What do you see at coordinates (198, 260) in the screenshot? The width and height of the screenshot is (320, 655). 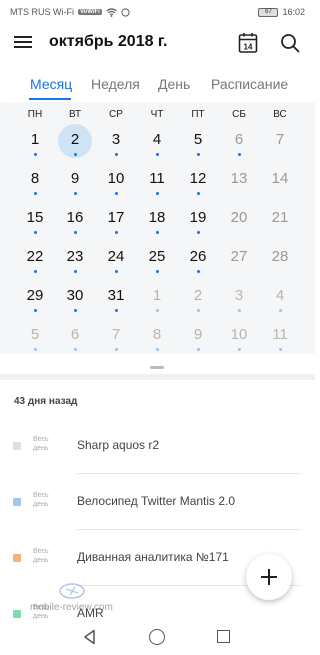 I see `day-cell: 26` at bounding box center [198, 260].